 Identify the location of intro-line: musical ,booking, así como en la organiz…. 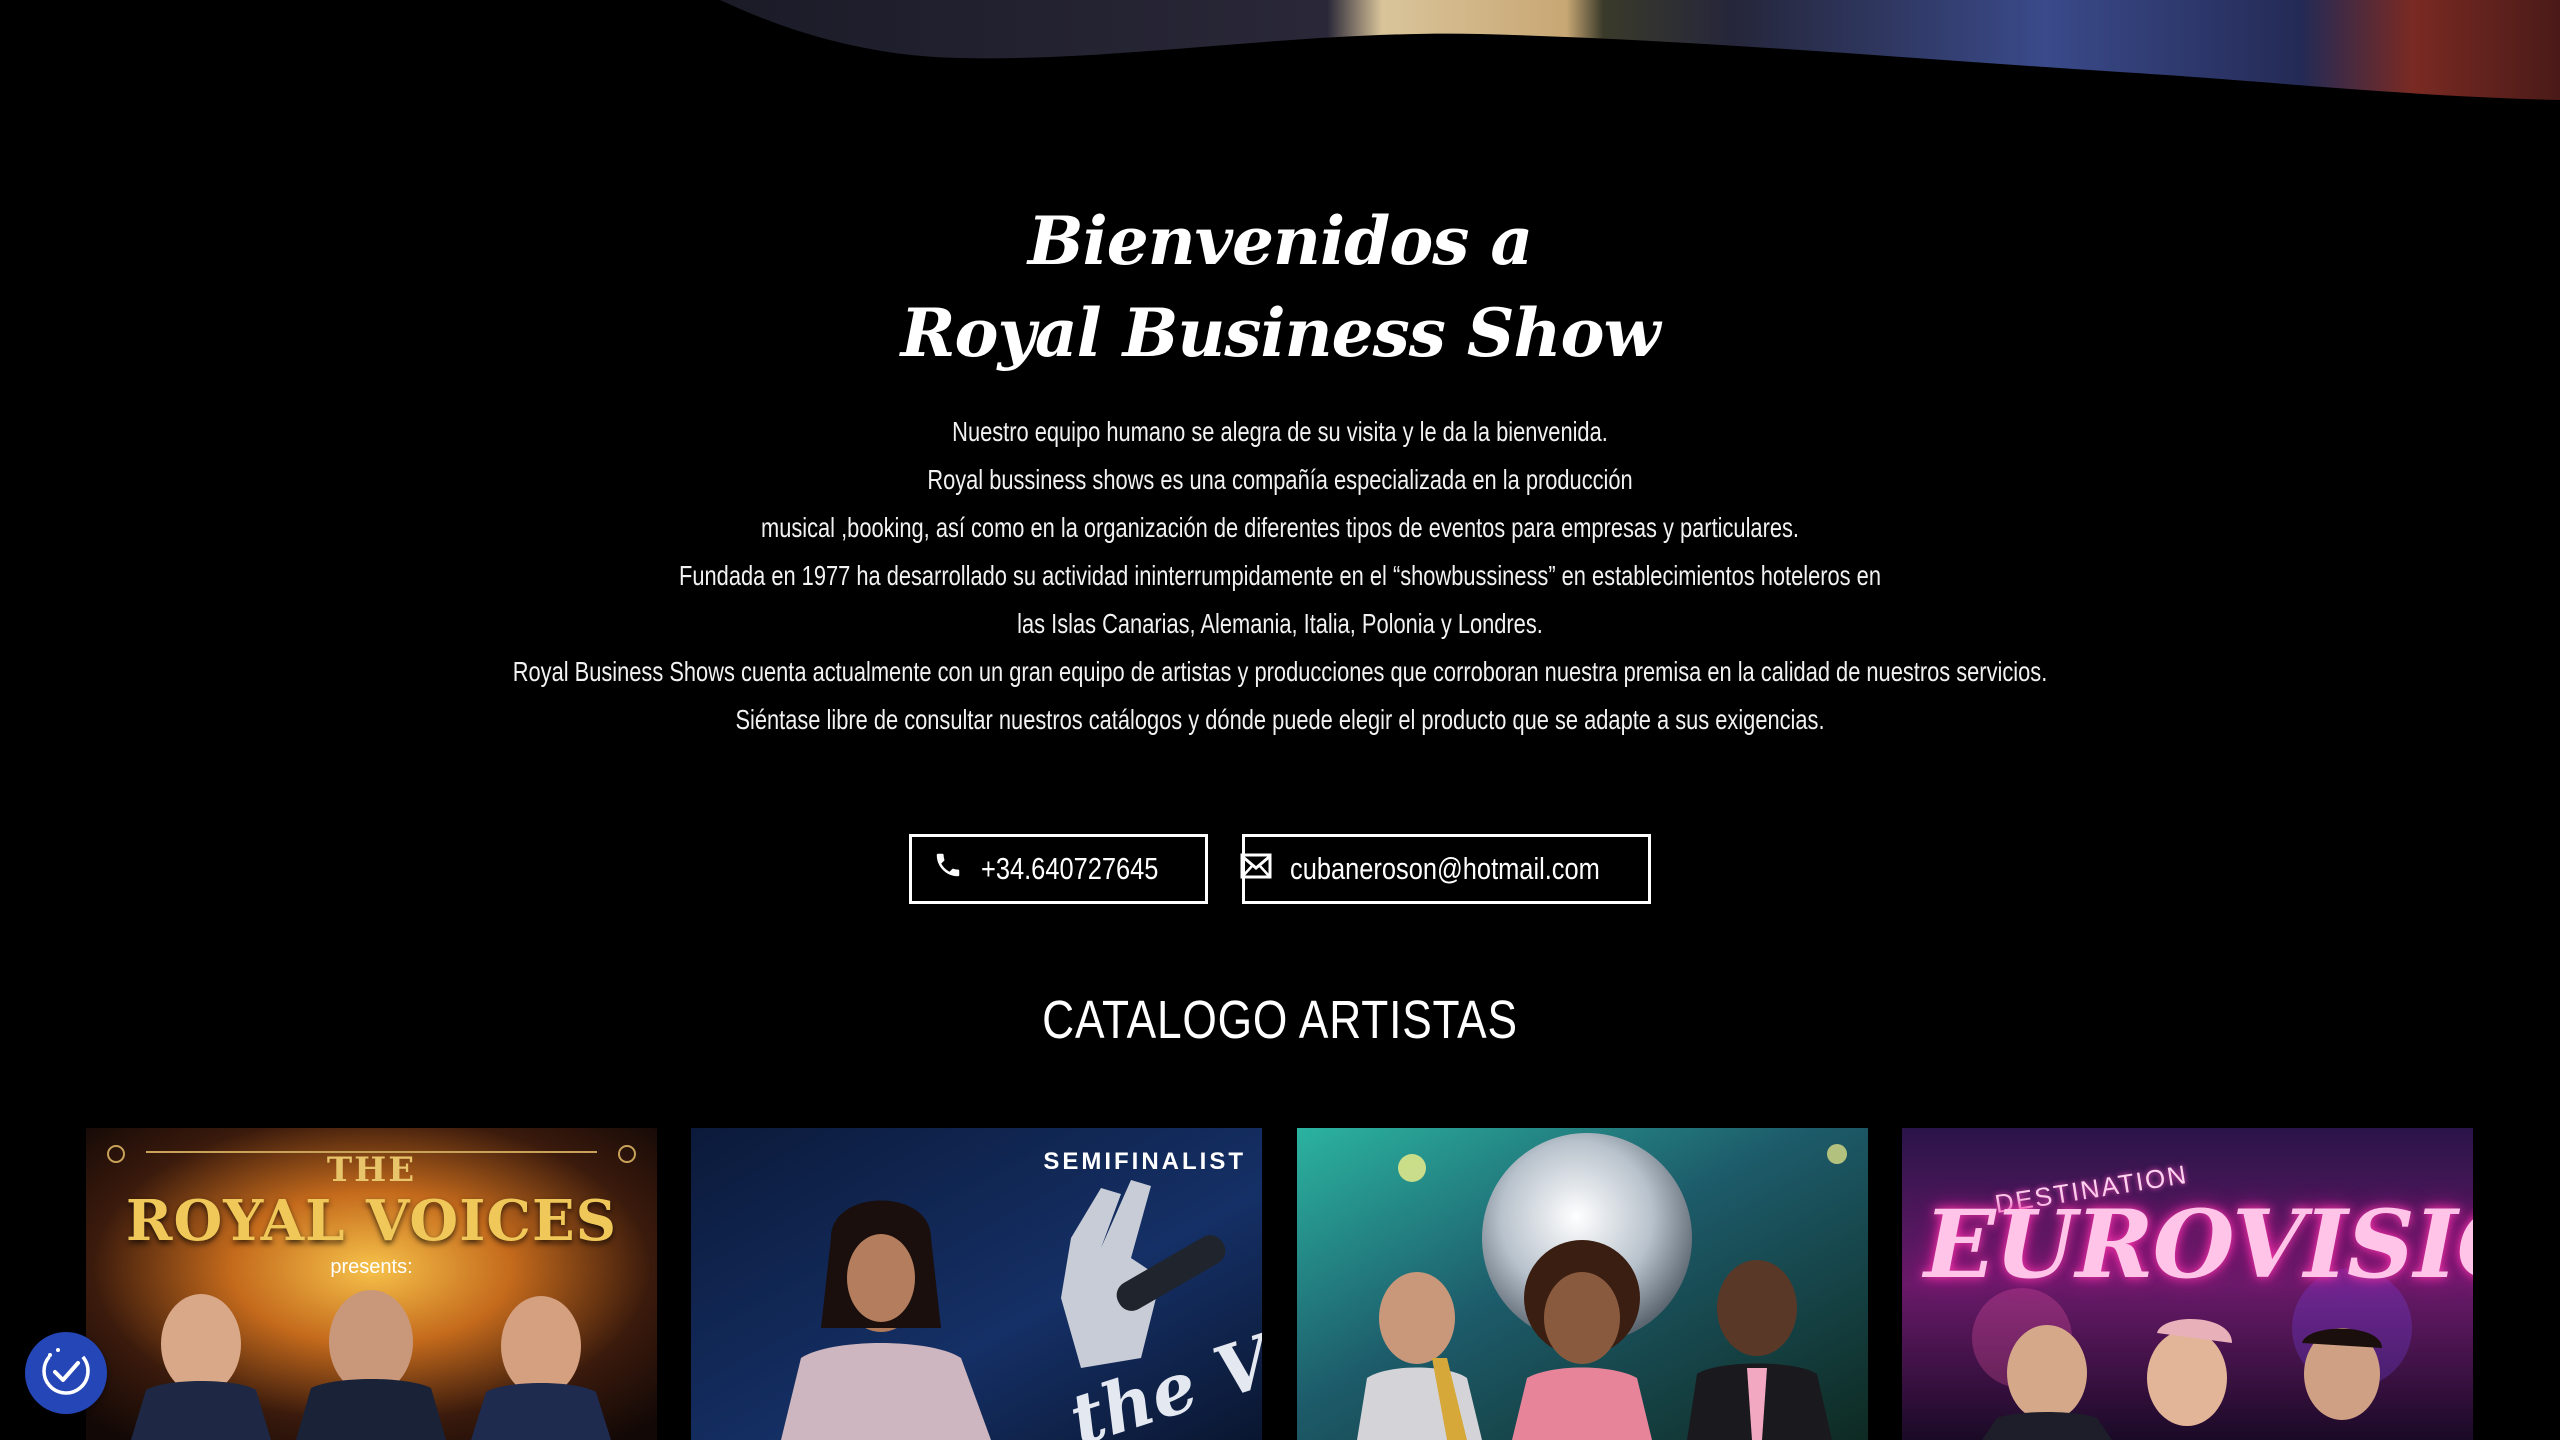
(1280, 527).